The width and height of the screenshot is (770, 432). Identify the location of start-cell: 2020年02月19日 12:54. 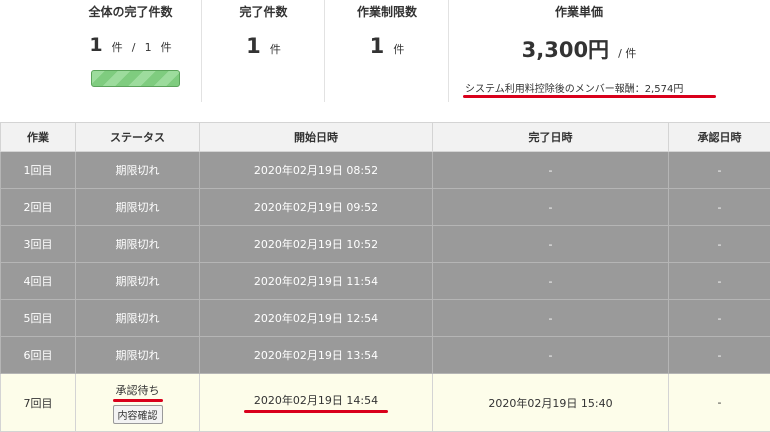
(316, 318).